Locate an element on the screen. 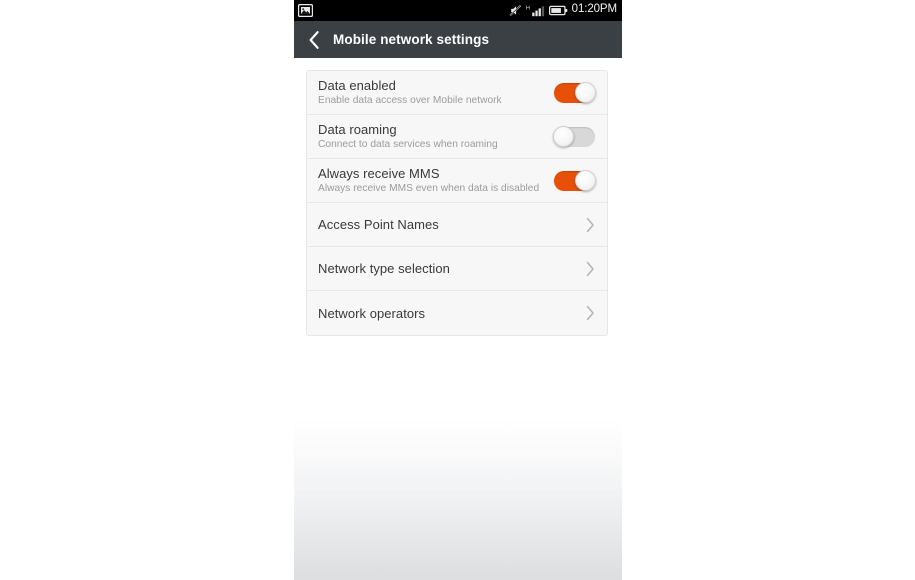  status-bar-clock: 01:20PM is located at coordinates (594, 9).